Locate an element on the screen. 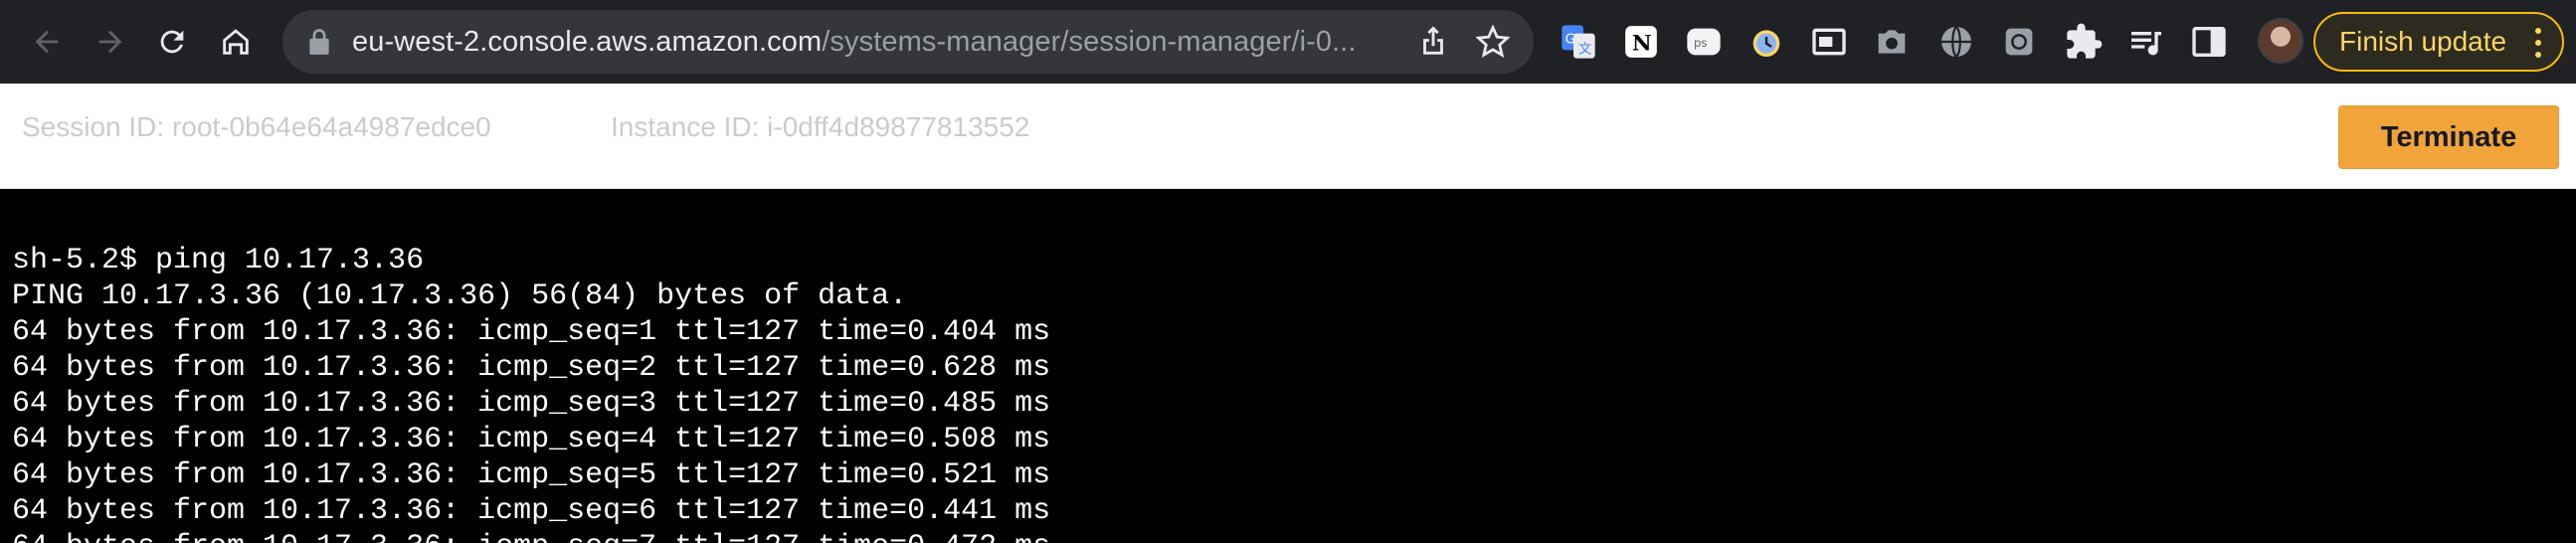 This screenshot has width=2576, height=543. media-queue-icon is located at coordinates (2146, 42).